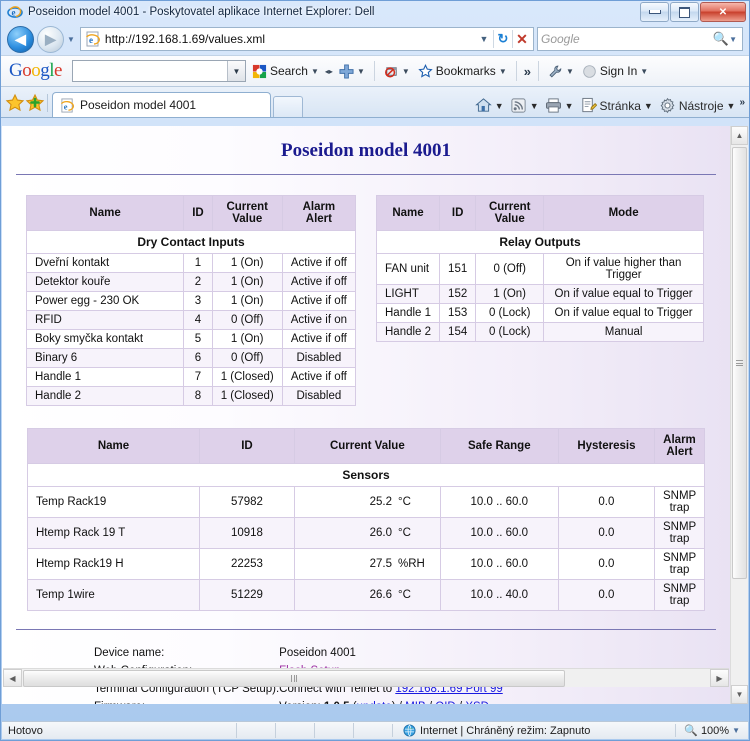 The image size is (750, 741). Describe the element at coordinates (105, 396) in the screenshot. I see `input-name: Handle 2` at that location.